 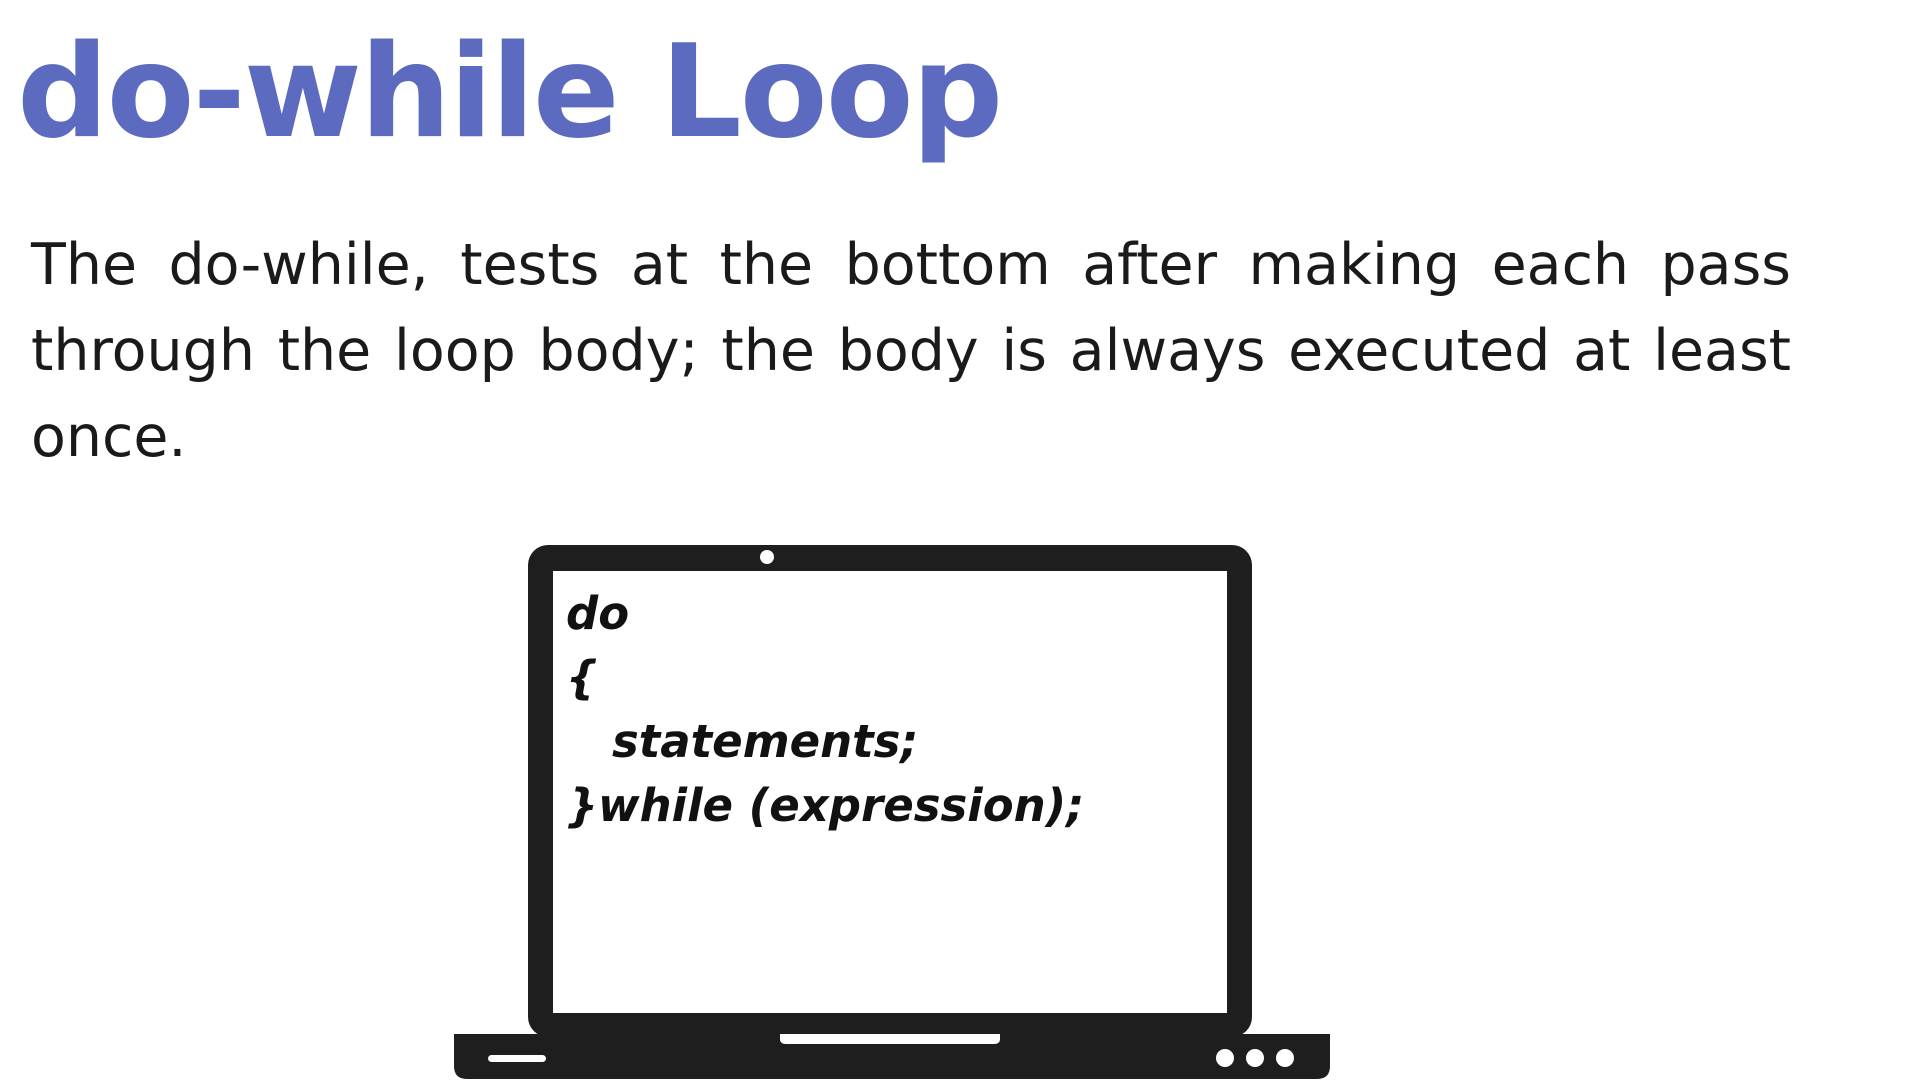 I want to click on laptop-hinge-notch, so click(x=890, y=1039).